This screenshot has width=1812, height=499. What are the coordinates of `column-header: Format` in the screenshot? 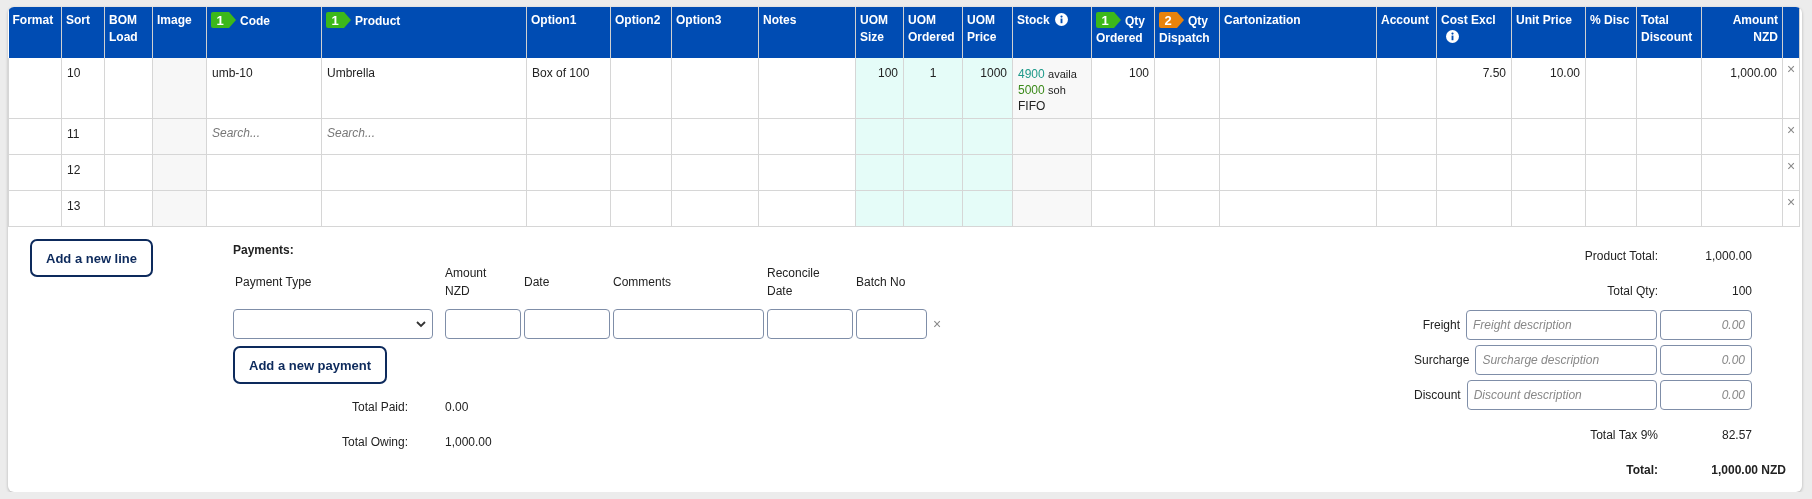 It's located at (35, 32).